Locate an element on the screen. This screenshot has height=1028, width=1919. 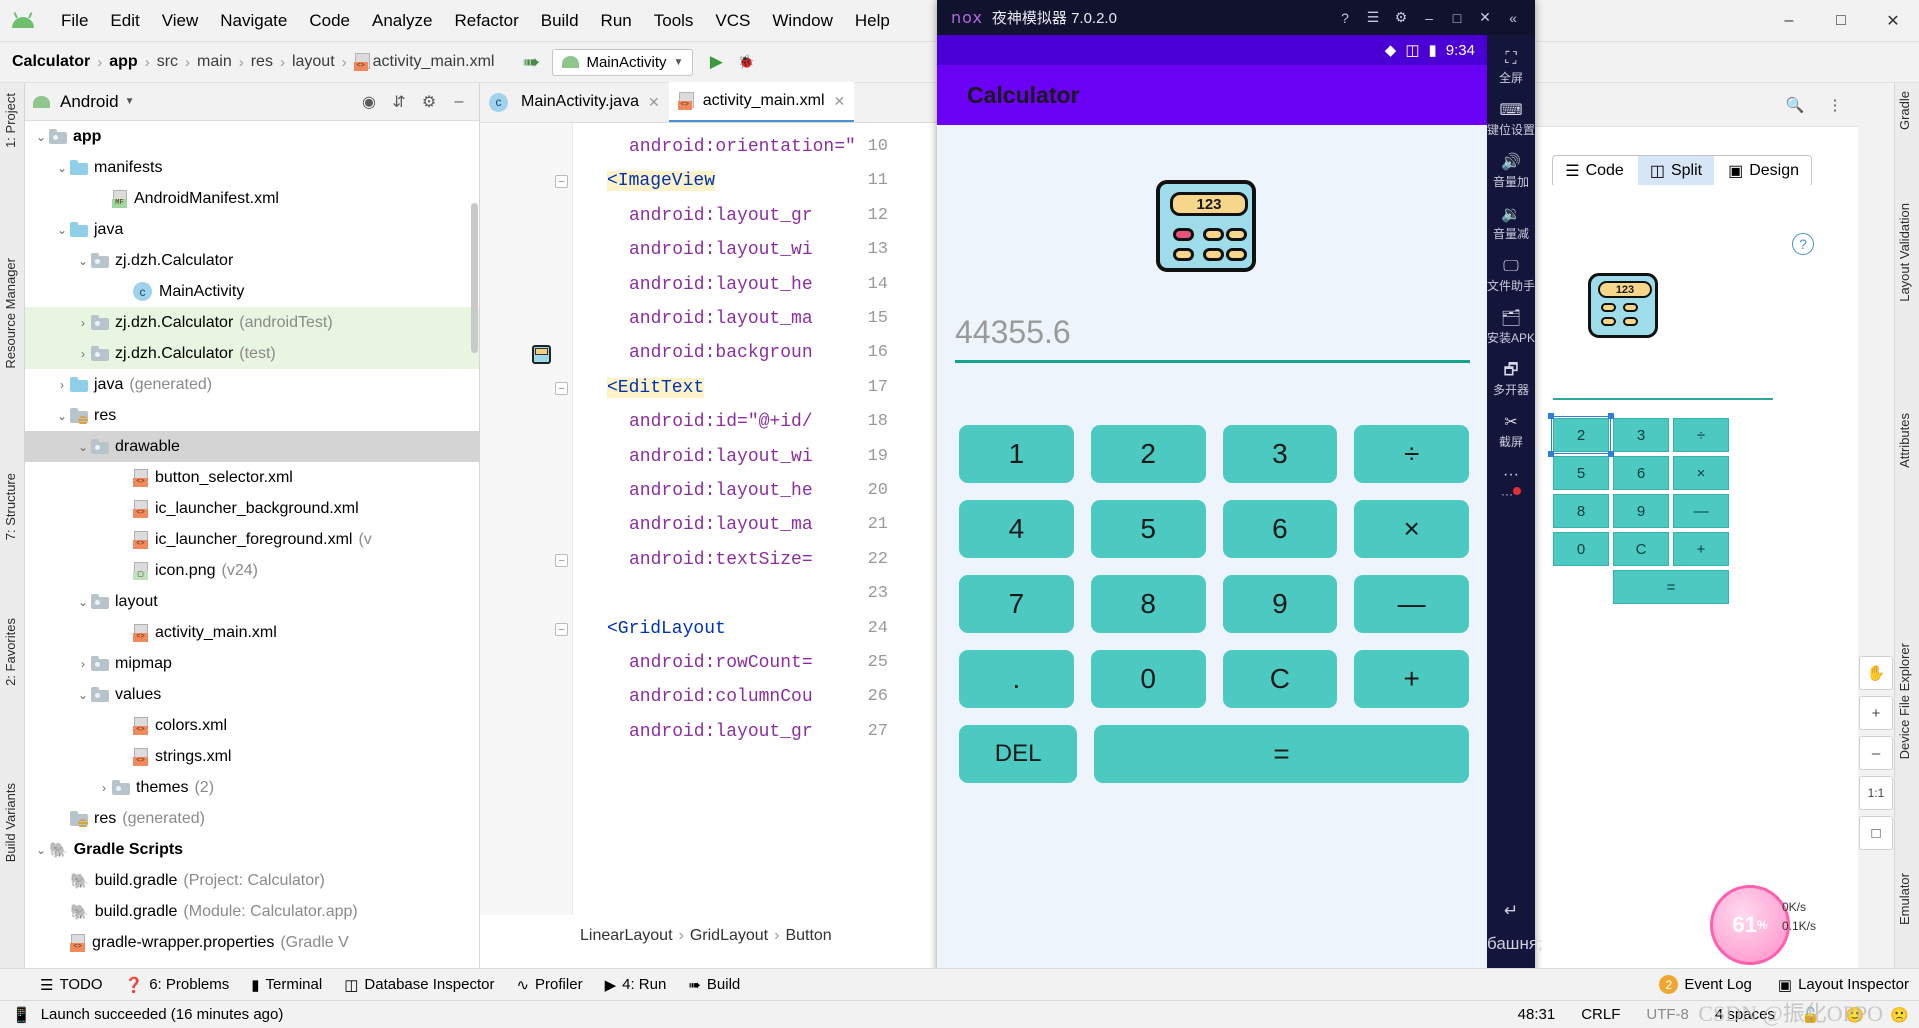
calc-key-6: 6 is located at coordinates (1280, 529).